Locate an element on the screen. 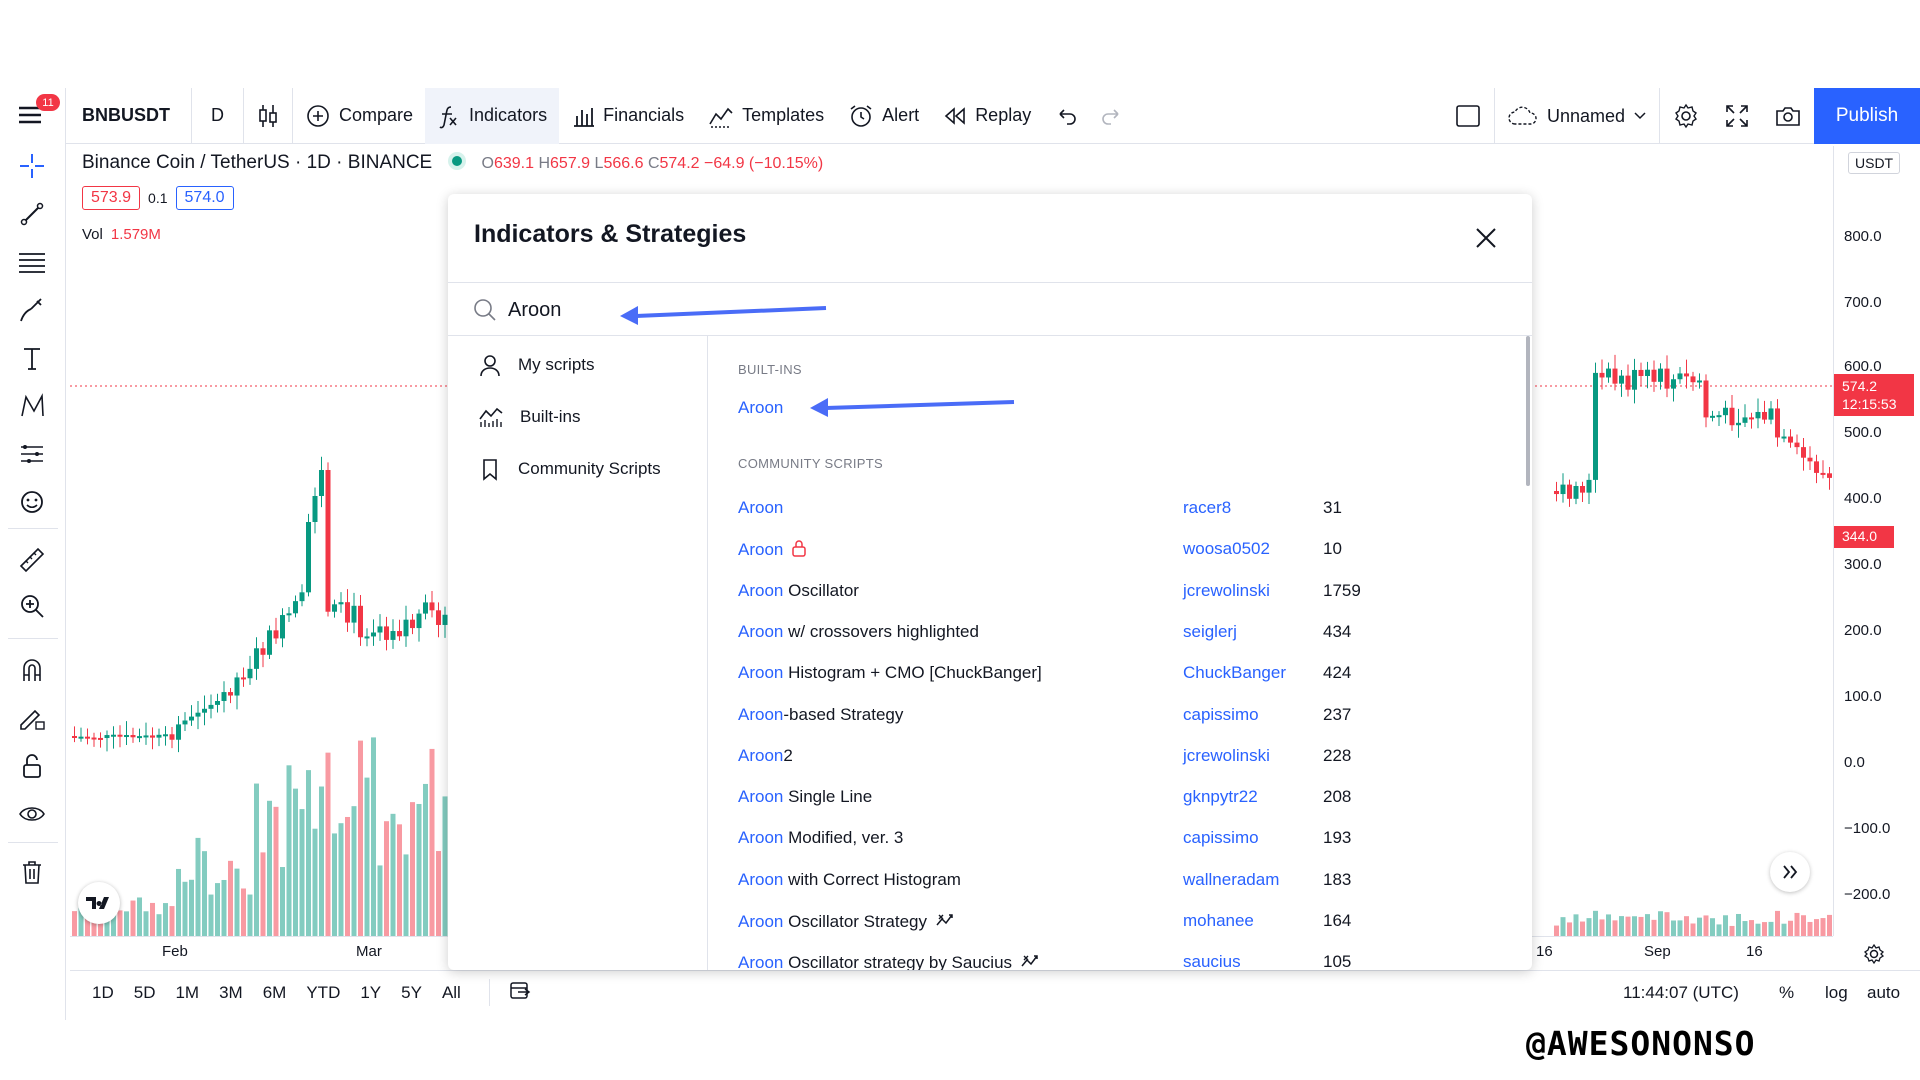  financials-button: Financials is located at coordinates (627, 116).